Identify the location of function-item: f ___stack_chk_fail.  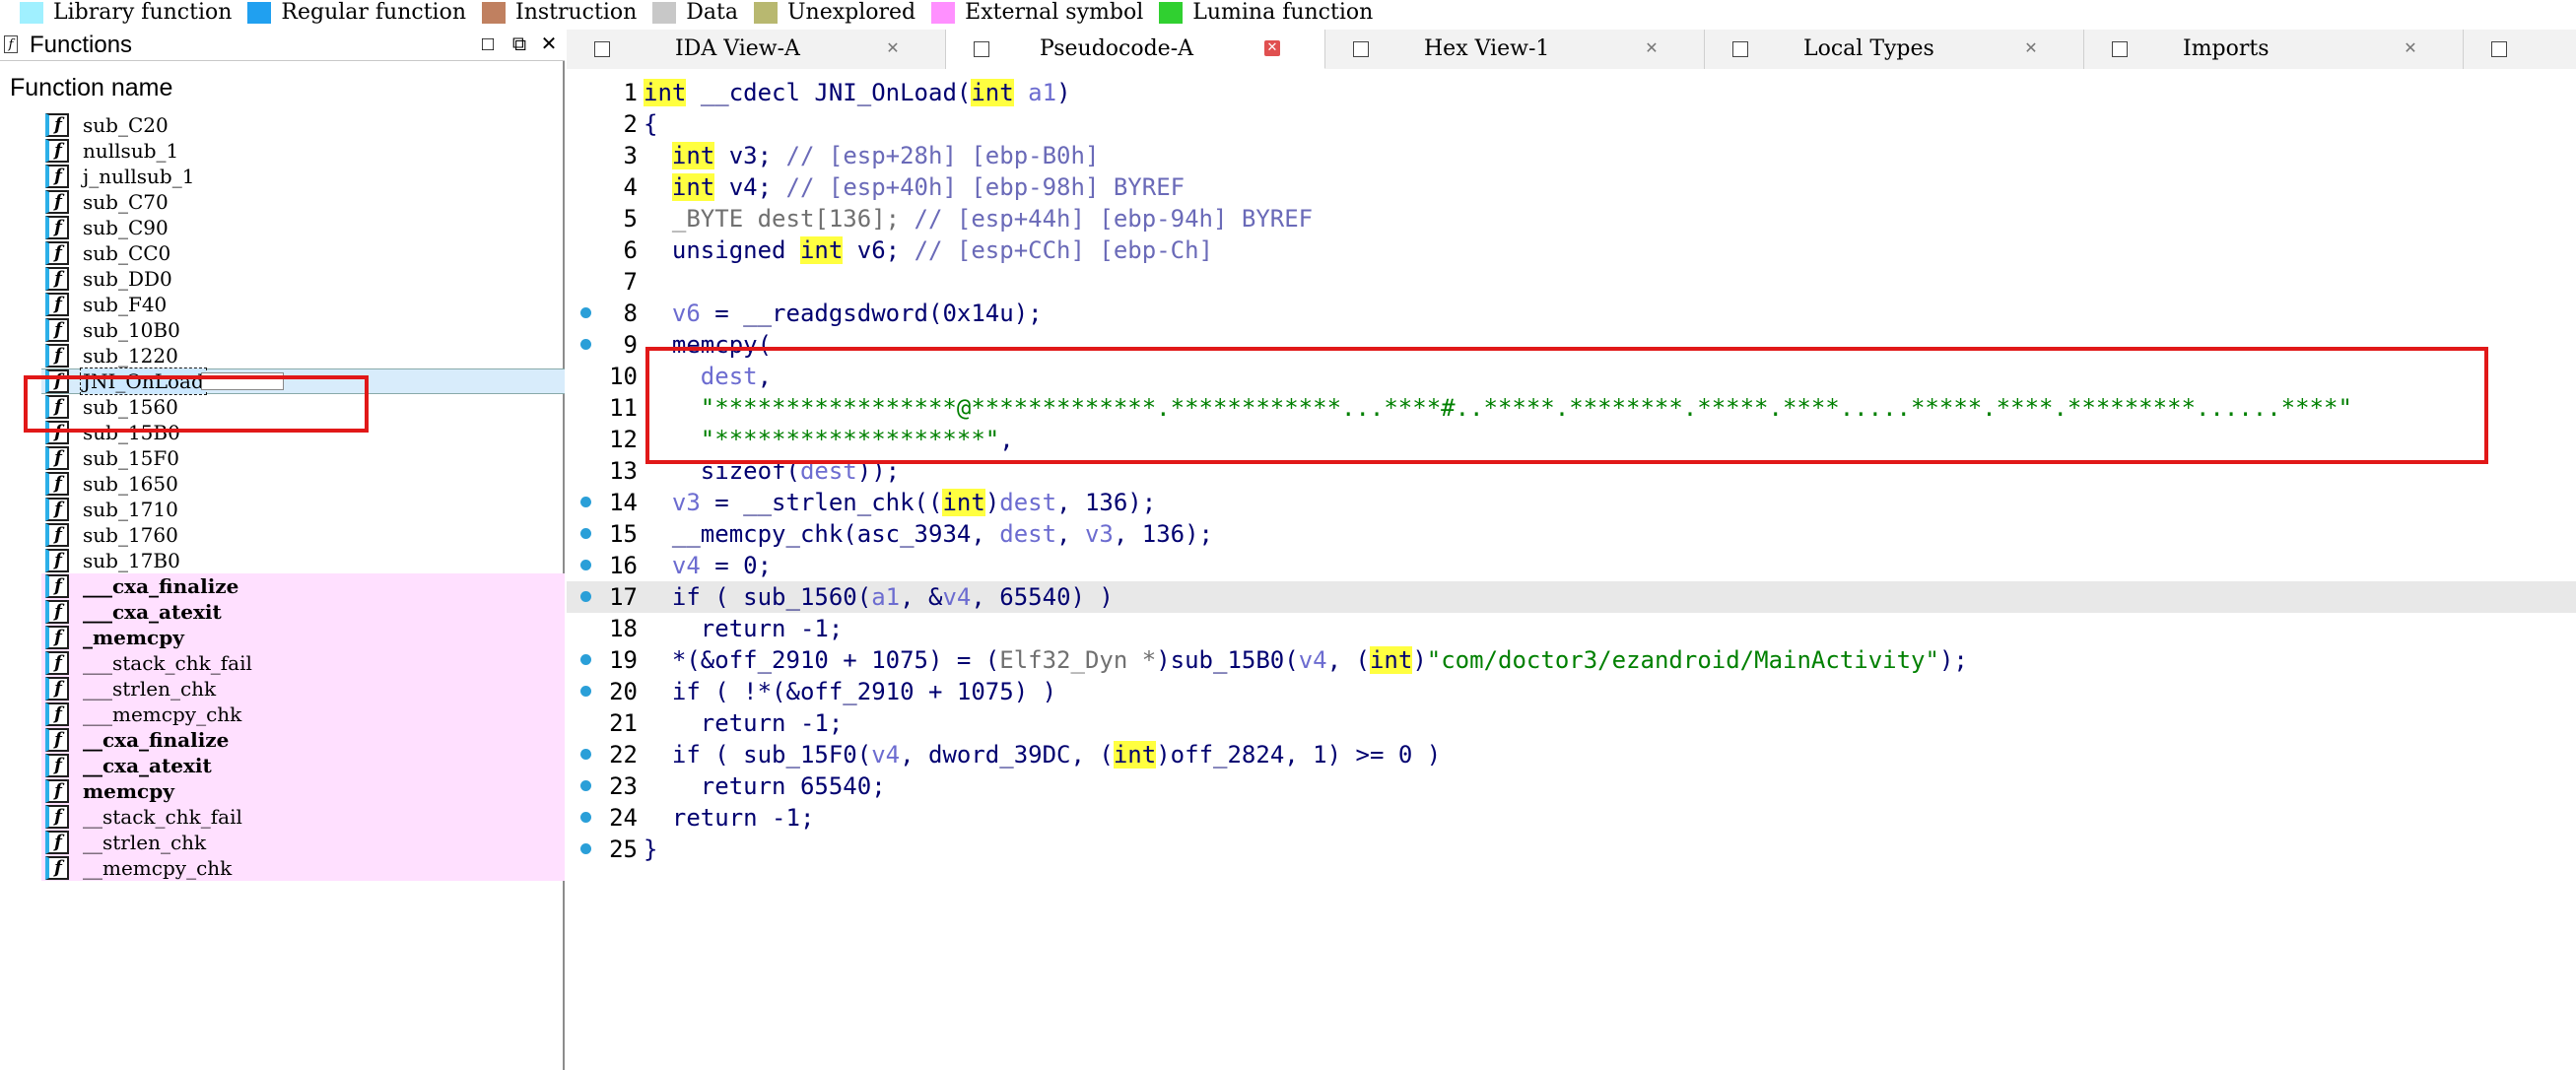
(303, 663).